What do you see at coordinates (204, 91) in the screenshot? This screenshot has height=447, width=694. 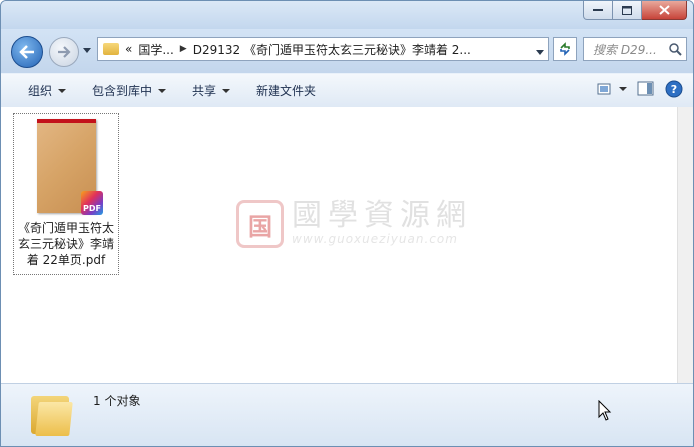 I see `share-label: 共享` at bounding box center [204, 91].